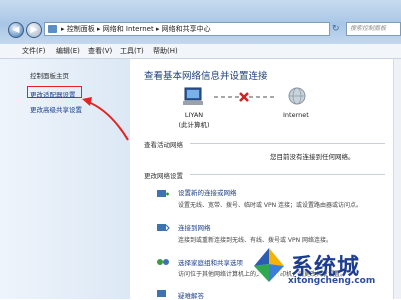 This screenshot has height=300, width=401. I want to click on sidebar-item-advanced-sharing: 更改高级共享设置, so click(56, 109).